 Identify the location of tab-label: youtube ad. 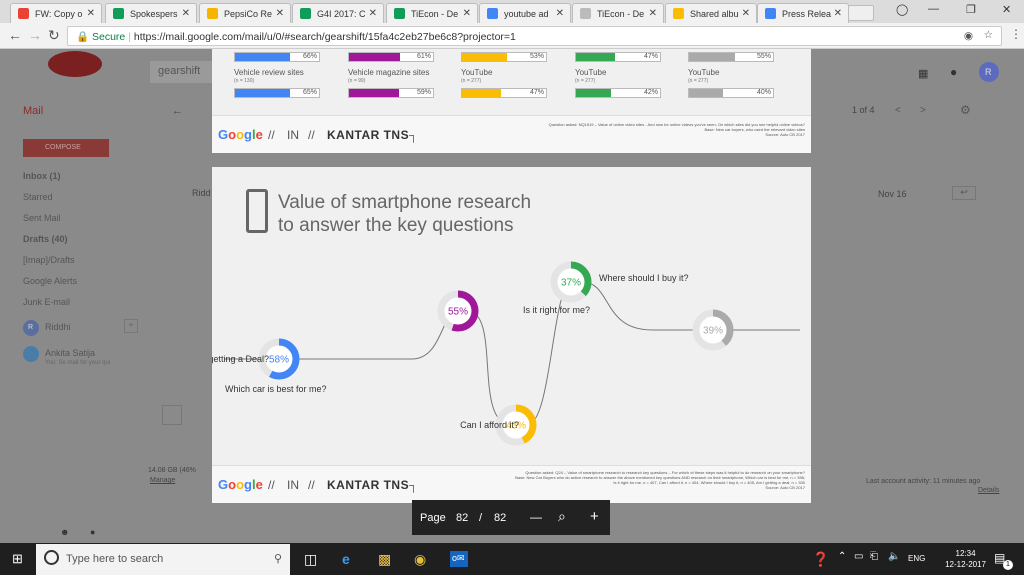
(526, 14).